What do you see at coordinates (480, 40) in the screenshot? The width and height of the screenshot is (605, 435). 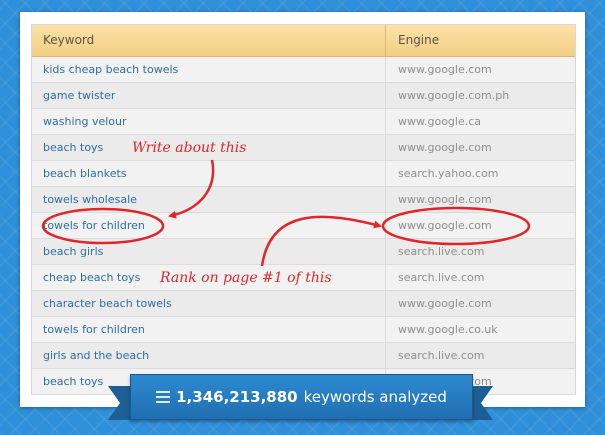 I see `engine-column-header: Engine` at bounding box center [480, 40].